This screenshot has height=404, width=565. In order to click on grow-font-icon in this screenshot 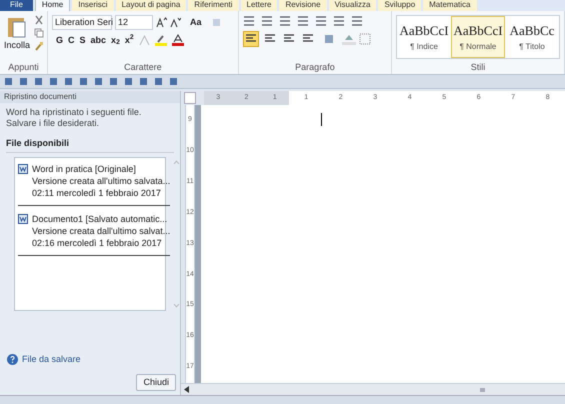, I will do `click(161, 22)`.